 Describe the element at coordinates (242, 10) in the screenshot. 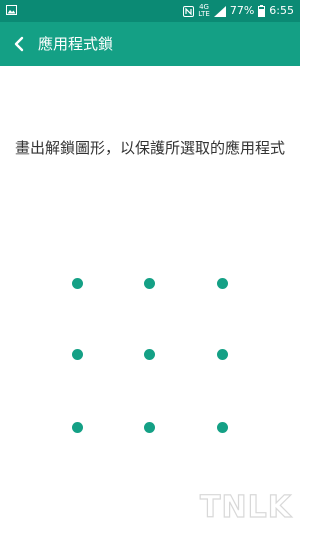

I see `battery-percent: 77%` at that location.